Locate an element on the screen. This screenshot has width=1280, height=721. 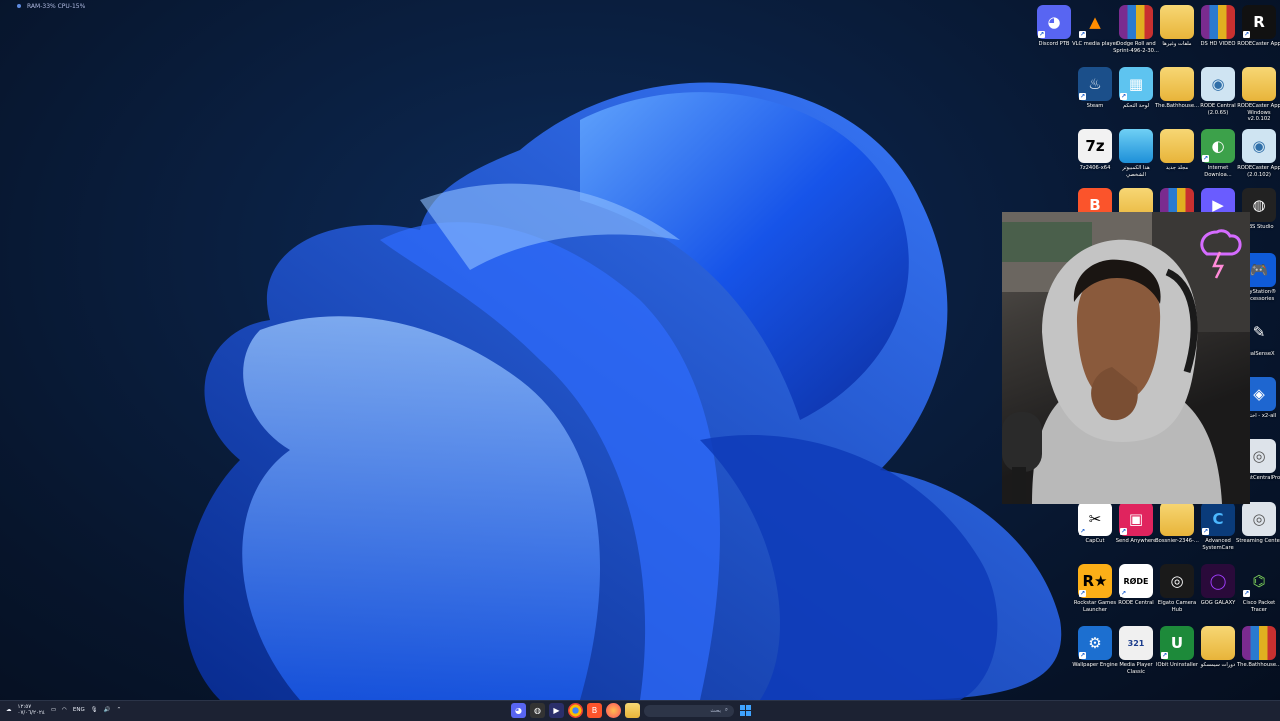
clock: ١٢:٥٧ ٠٧/٠٦/٢٠٢٤ is located at coordinates (31, 710).